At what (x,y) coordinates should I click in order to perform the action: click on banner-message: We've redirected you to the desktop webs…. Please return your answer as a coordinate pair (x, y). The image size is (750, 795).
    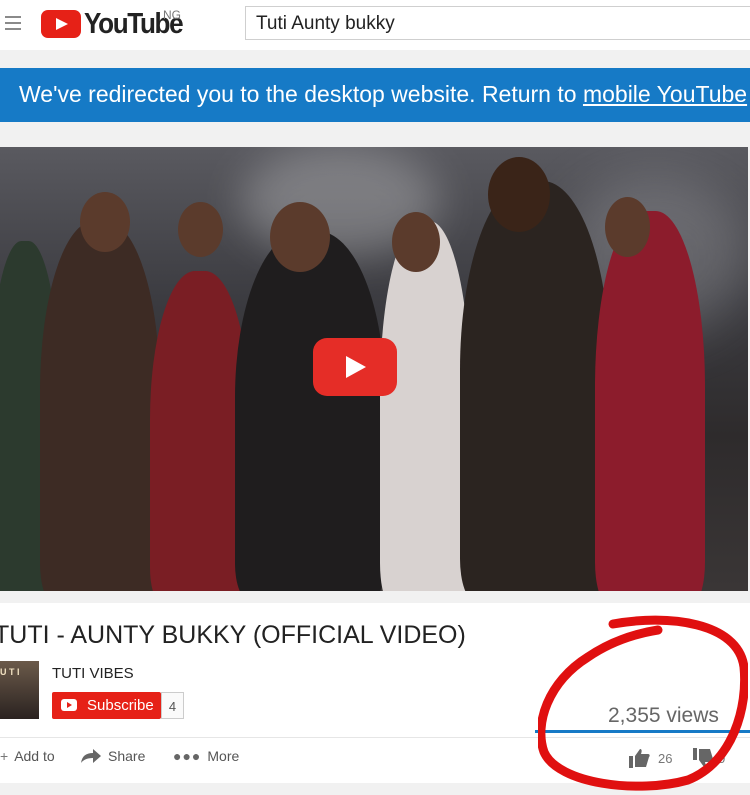
    Looking at the image, I should click on (301, 94).